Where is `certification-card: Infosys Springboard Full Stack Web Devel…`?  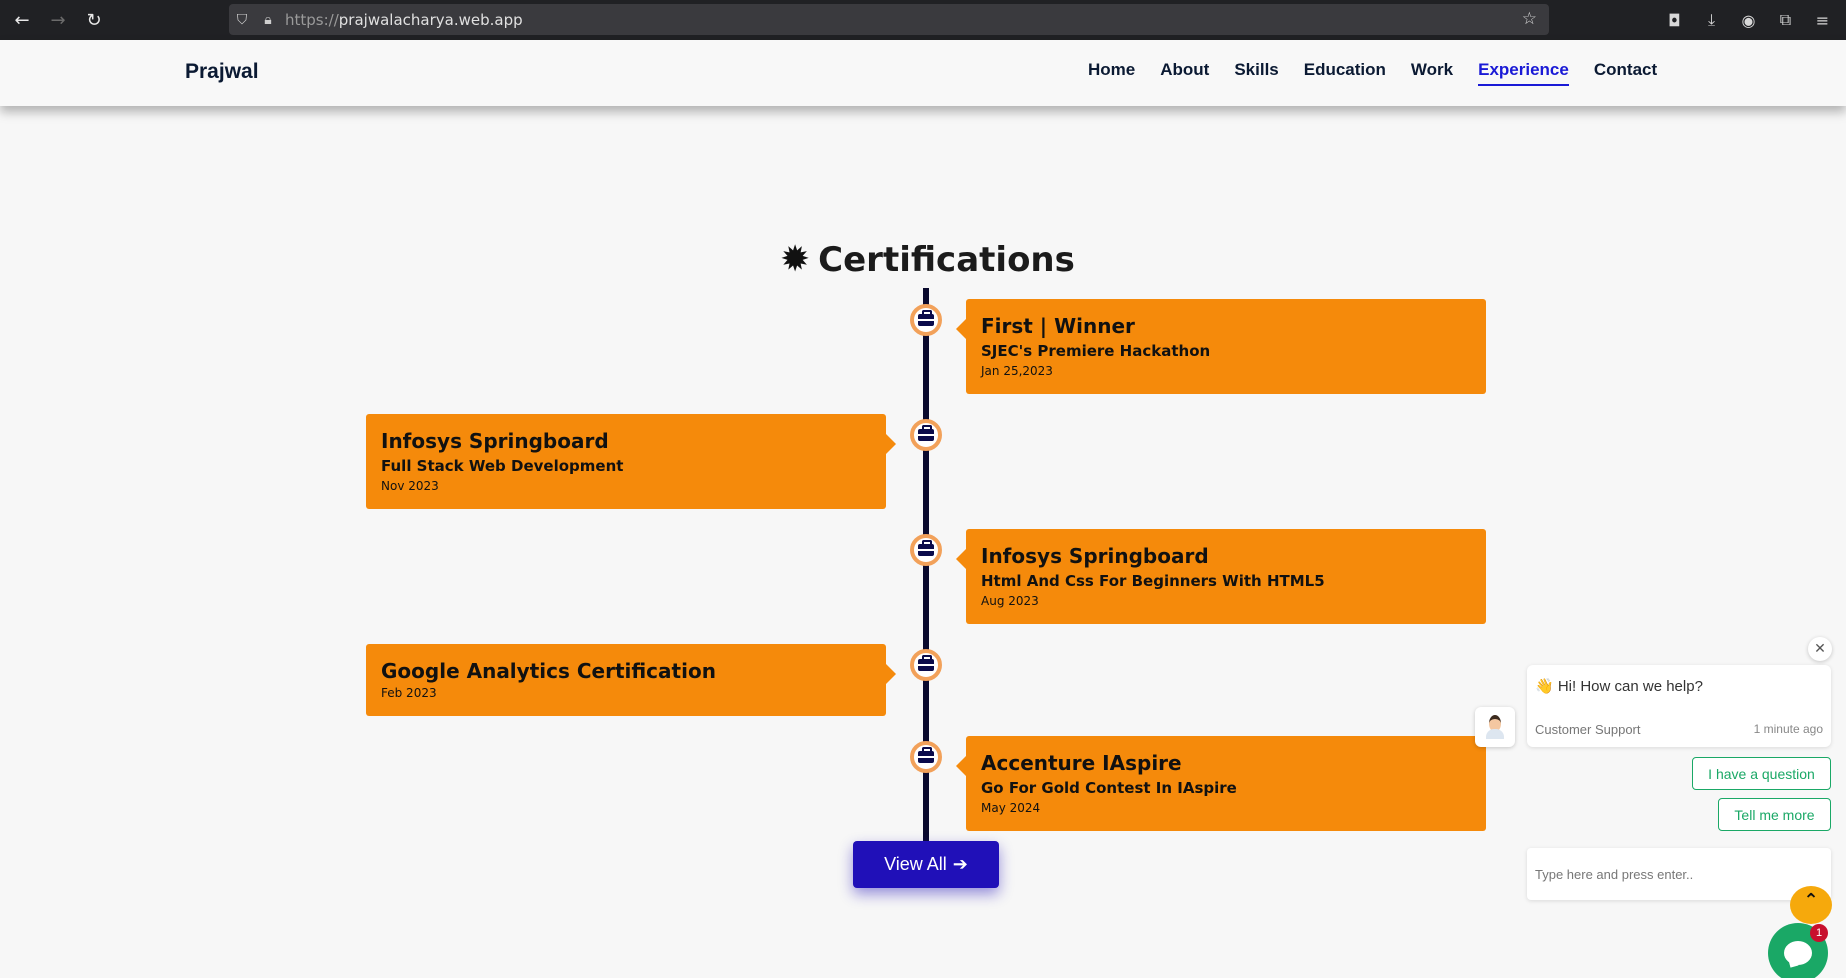
certification-card: Infosys Springboard Full Stack Web Devel… is located at coordinates (631, 461).